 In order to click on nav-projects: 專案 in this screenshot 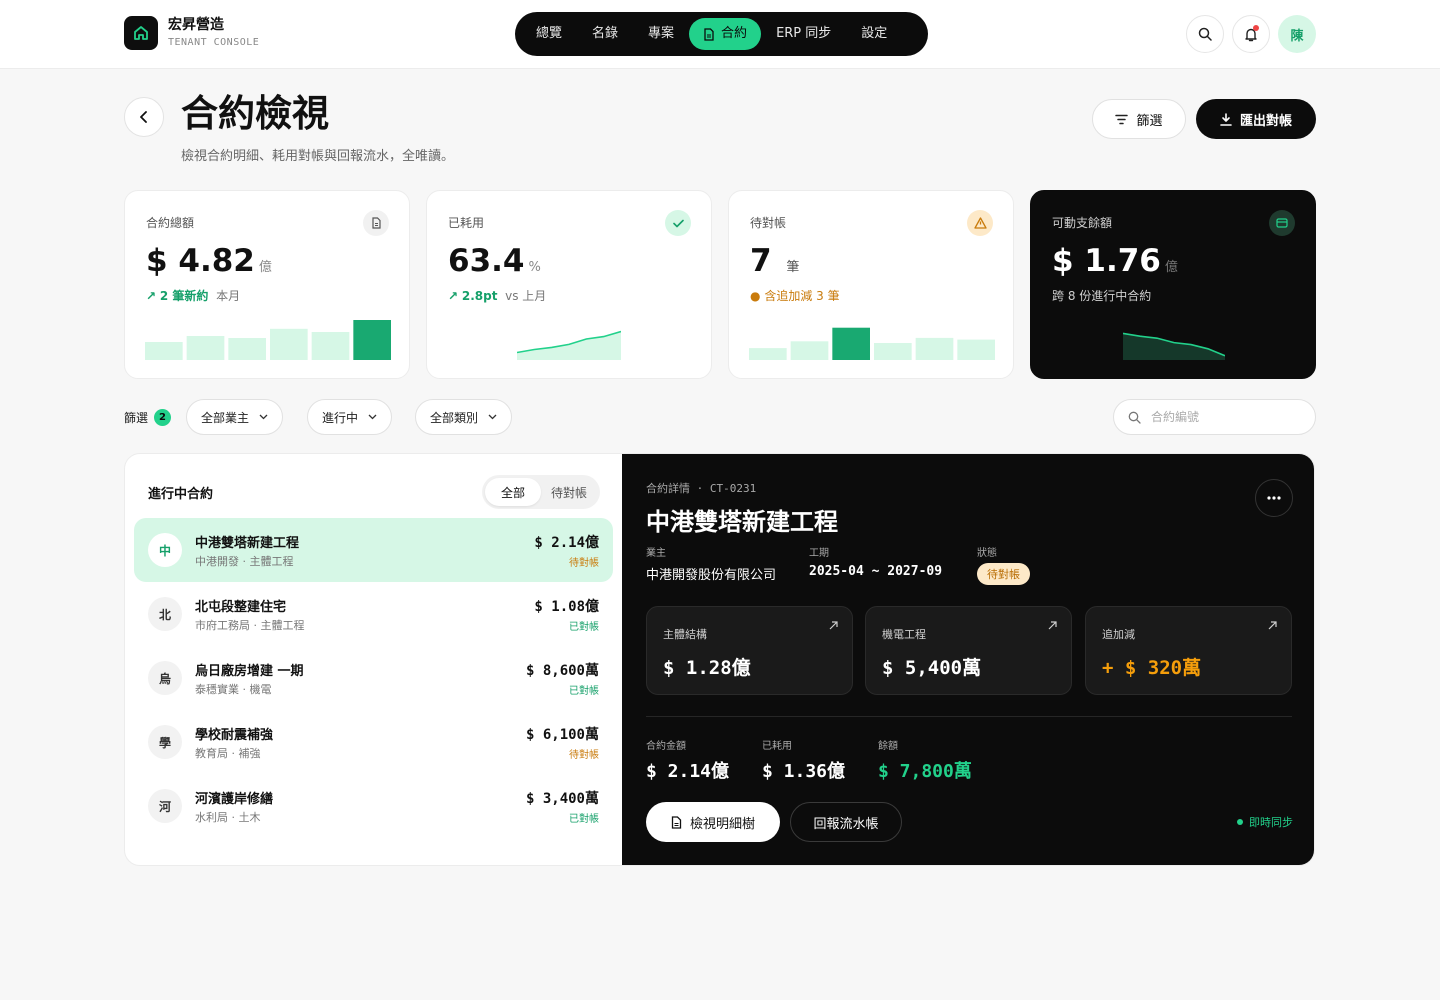, I will do `click(661, 34)`.